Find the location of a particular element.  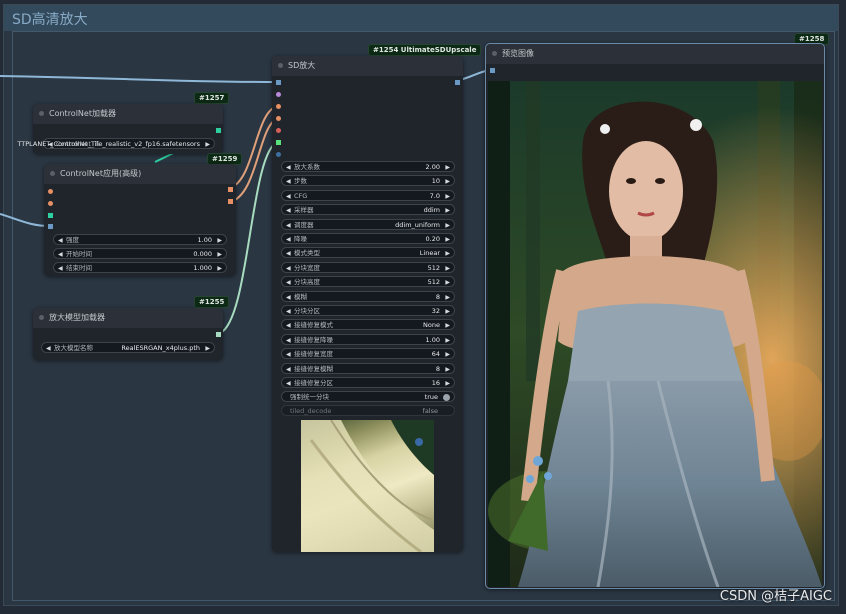

tiled-decode-toggle: tiled_decode false is located at coordinates (368, 410).